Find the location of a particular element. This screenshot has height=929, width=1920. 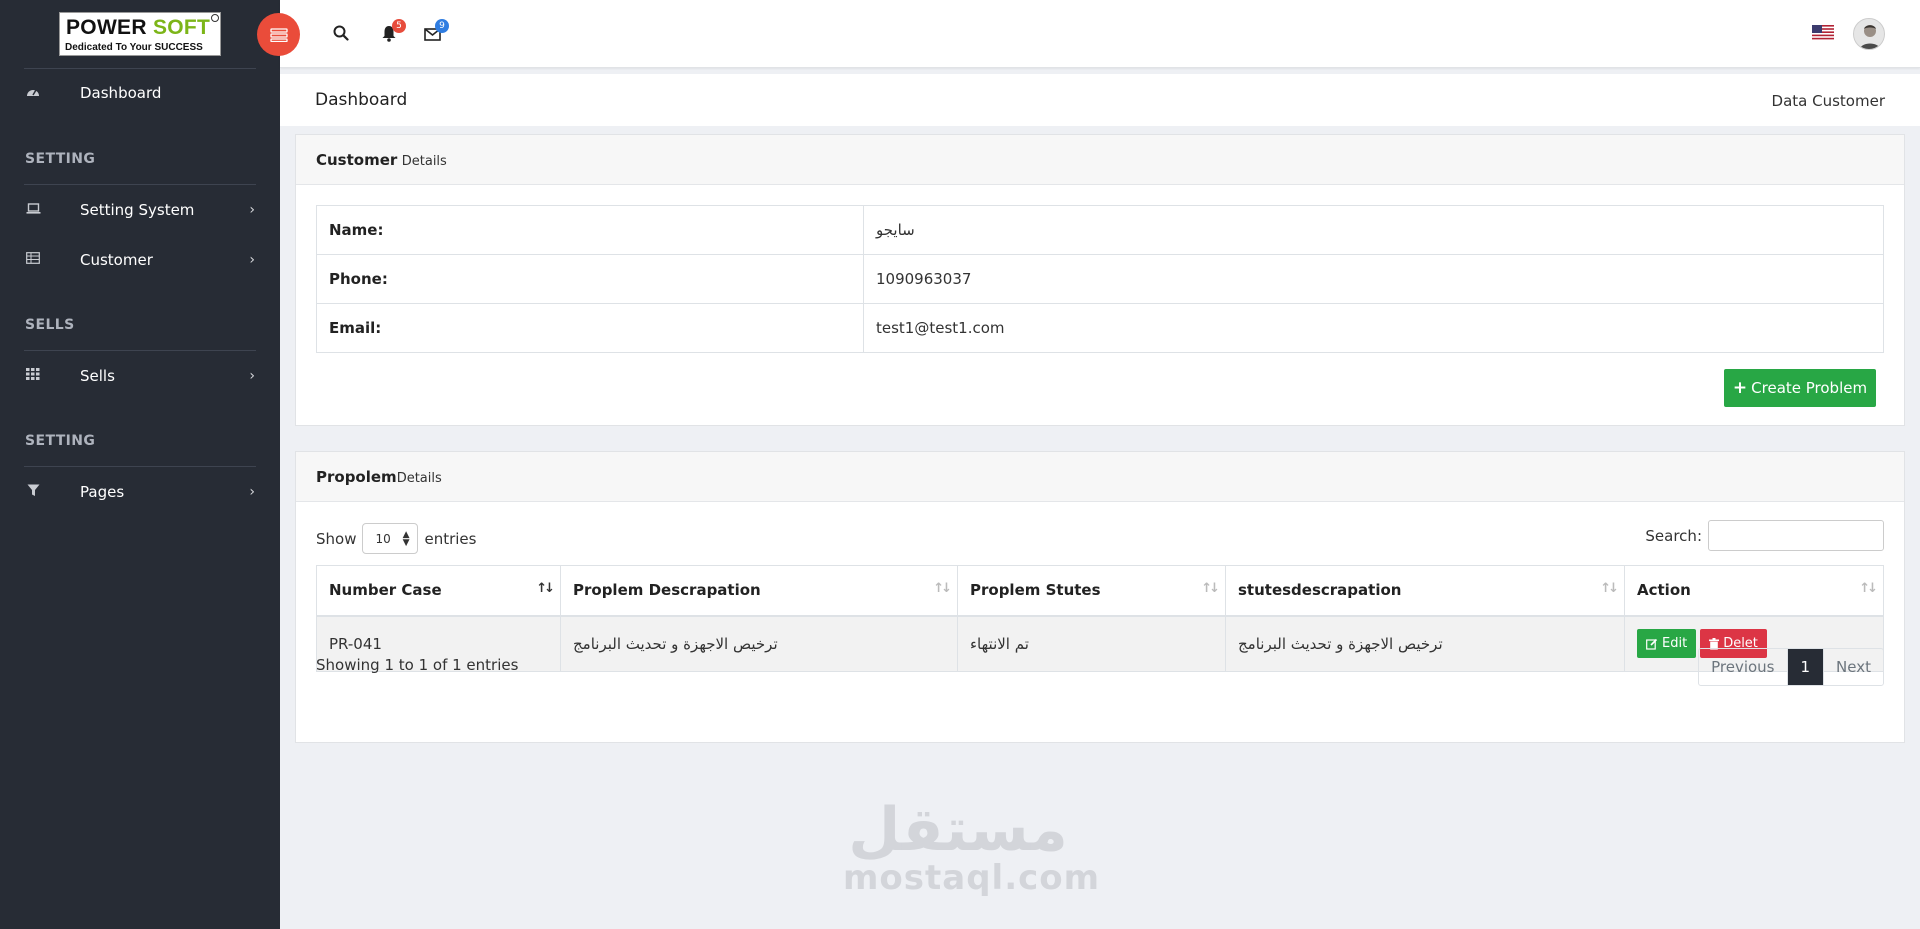

info-value: test1@test1.com is located at coordinates (1373, 328).